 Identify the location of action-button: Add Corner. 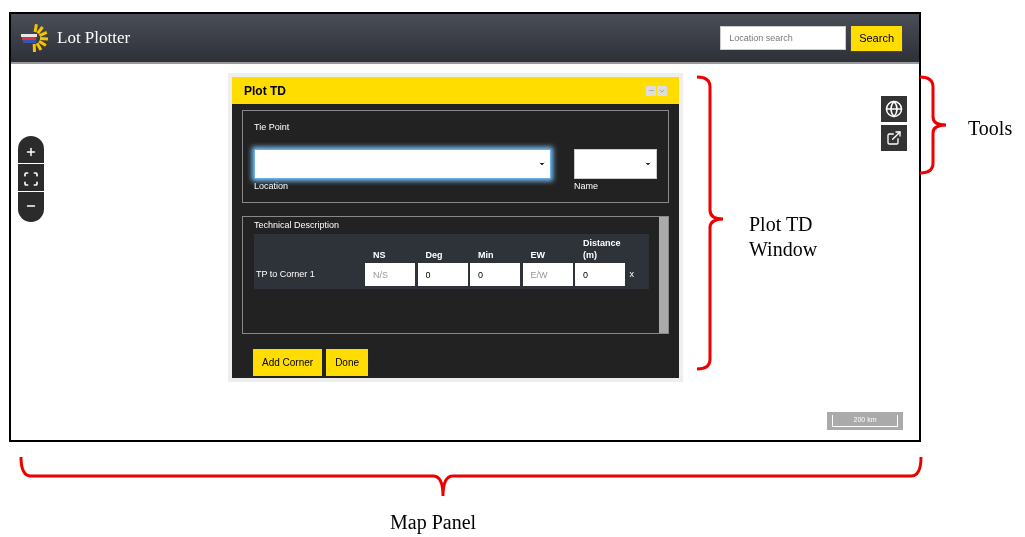
(288, 362).